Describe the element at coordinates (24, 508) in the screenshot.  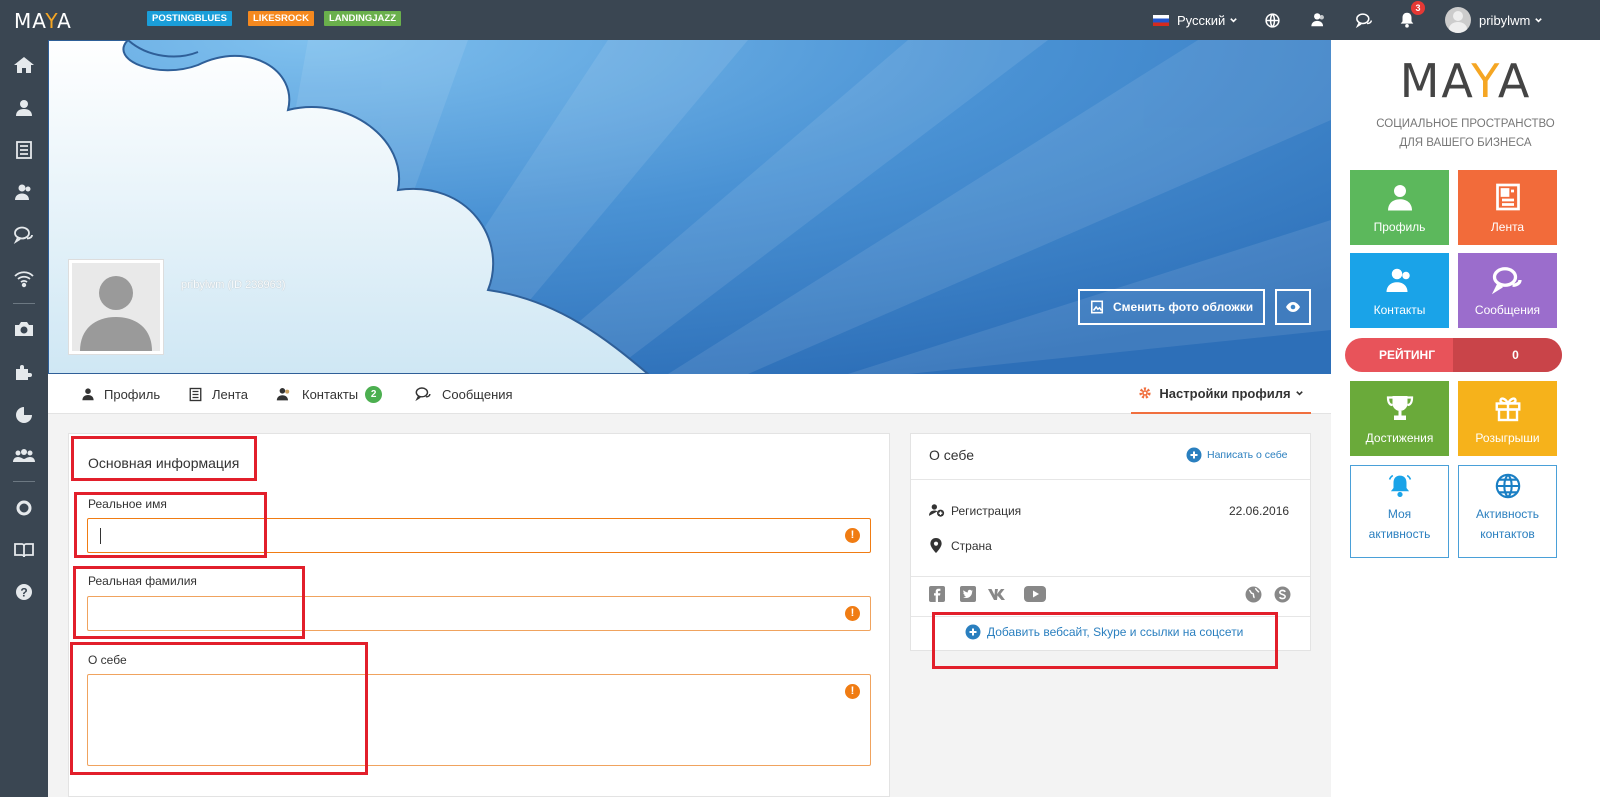
I see `lifebuoy-icon` at that location.